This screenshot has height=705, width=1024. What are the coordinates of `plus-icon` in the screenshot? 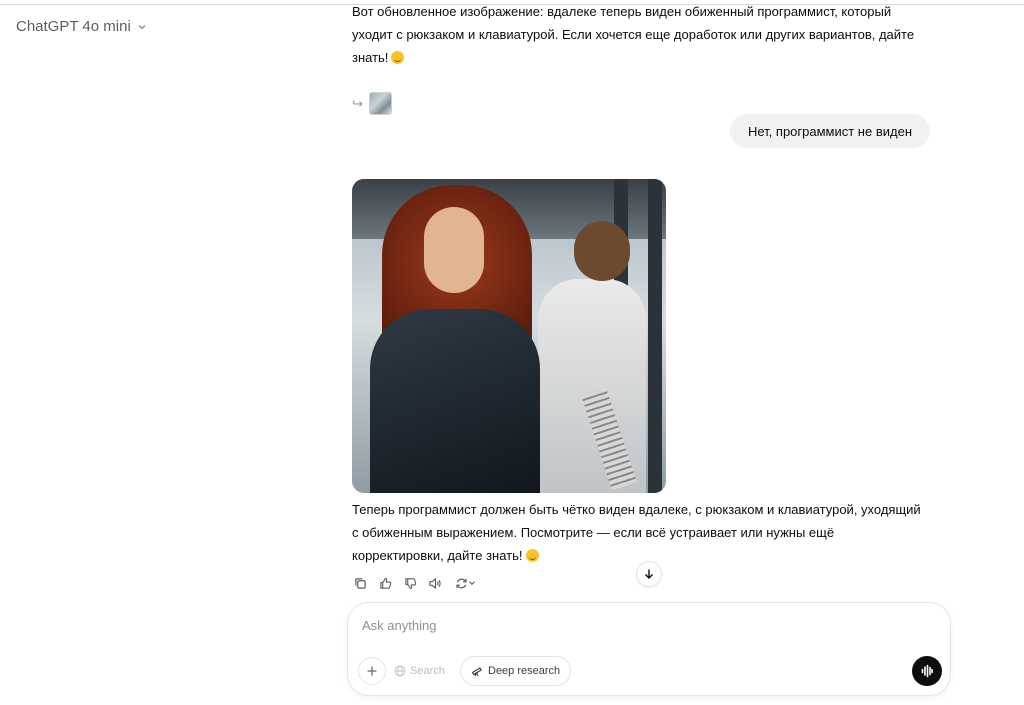 It's located at (372, 671).